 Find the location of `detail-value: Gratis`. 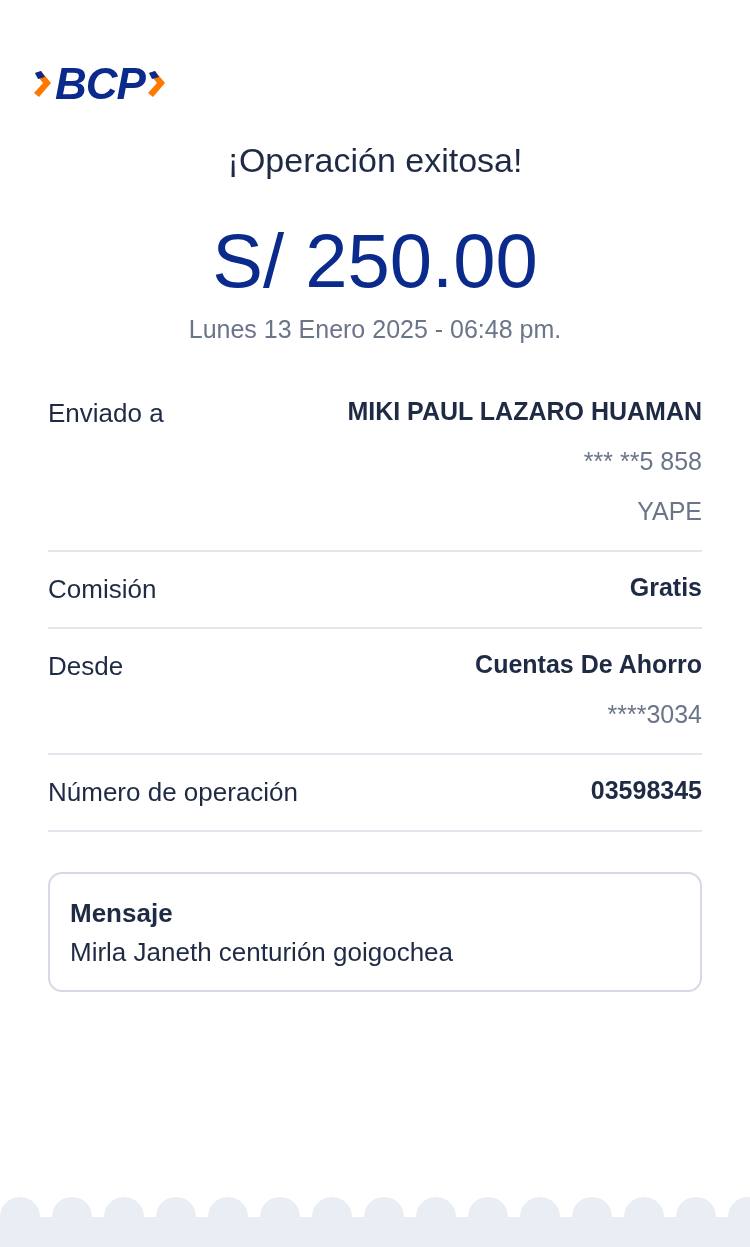

detail-value: Gratis is located at coordinates (665, 587).